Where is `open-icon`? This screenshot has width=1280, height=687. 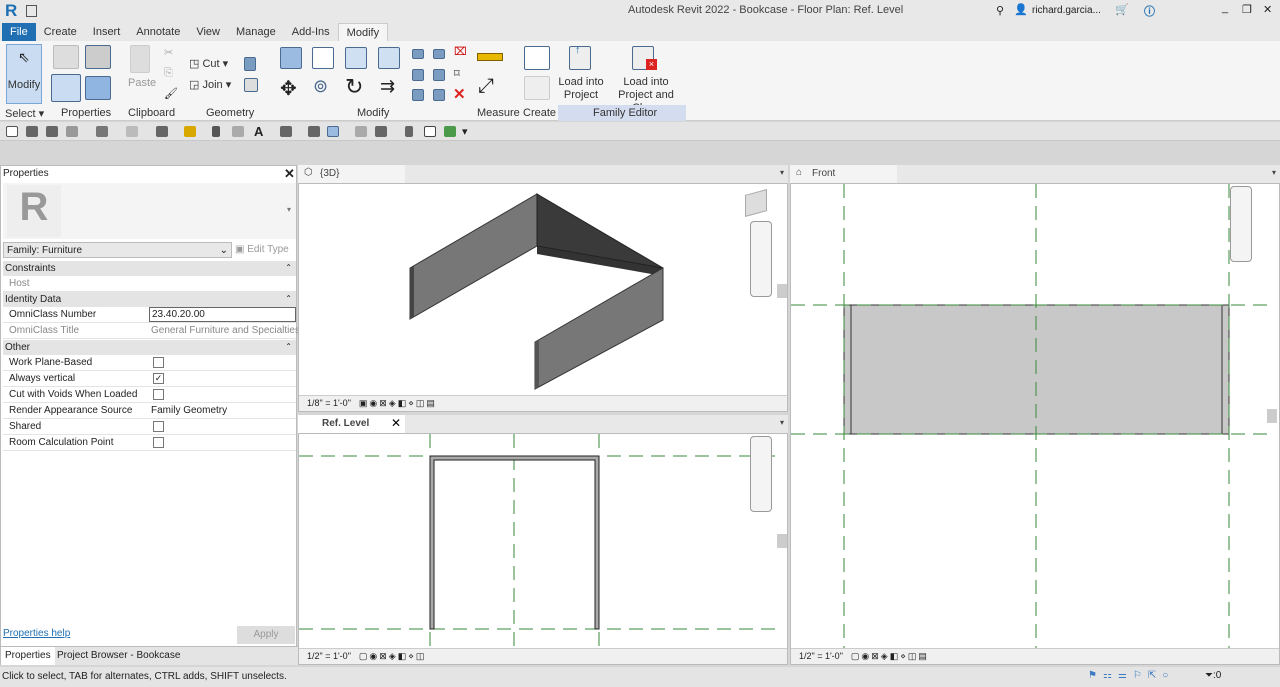
open-icon is located at coordinates (32, 131).